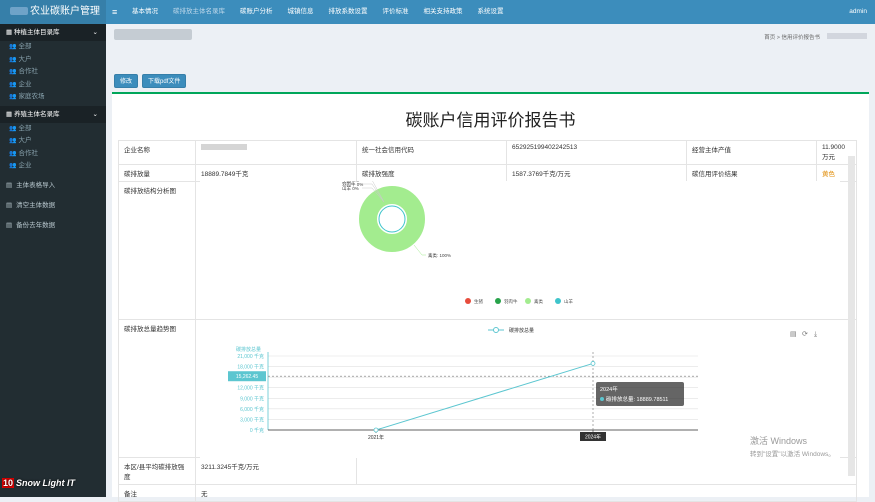  I want to click on sidebar-item-clear: ▤ 清空主体数据, so click(53, 206).